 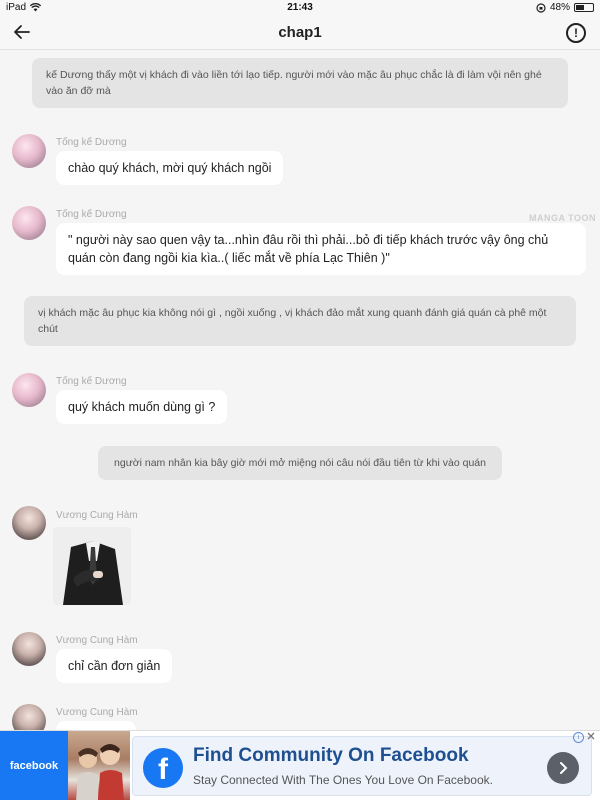 I want to click on battery-fill, so click(x=580, y=7).